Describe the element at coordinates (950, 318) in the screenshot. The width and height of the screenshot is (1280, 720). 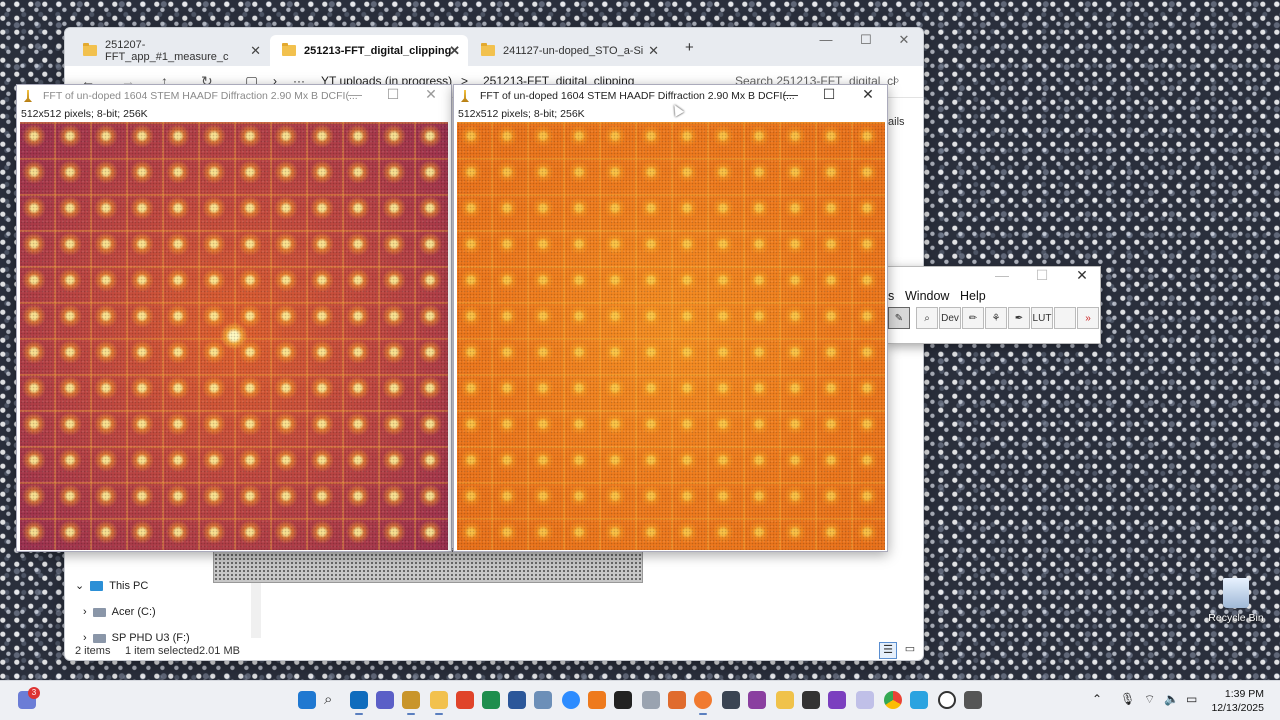
I see `developer-menu-tool: Dev` at that location.